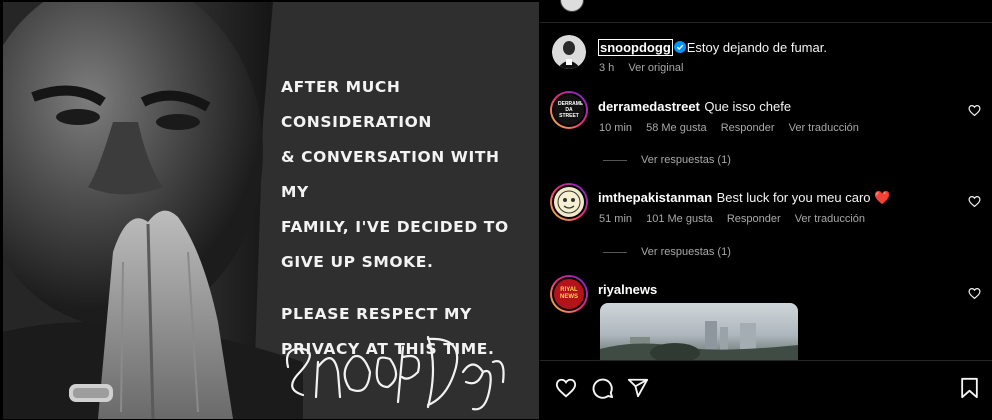 Image resolution: width=992 pixels, height=420 pixels. I want to click on caption-text: Estoy dejando de fumar., so click(756, 47).